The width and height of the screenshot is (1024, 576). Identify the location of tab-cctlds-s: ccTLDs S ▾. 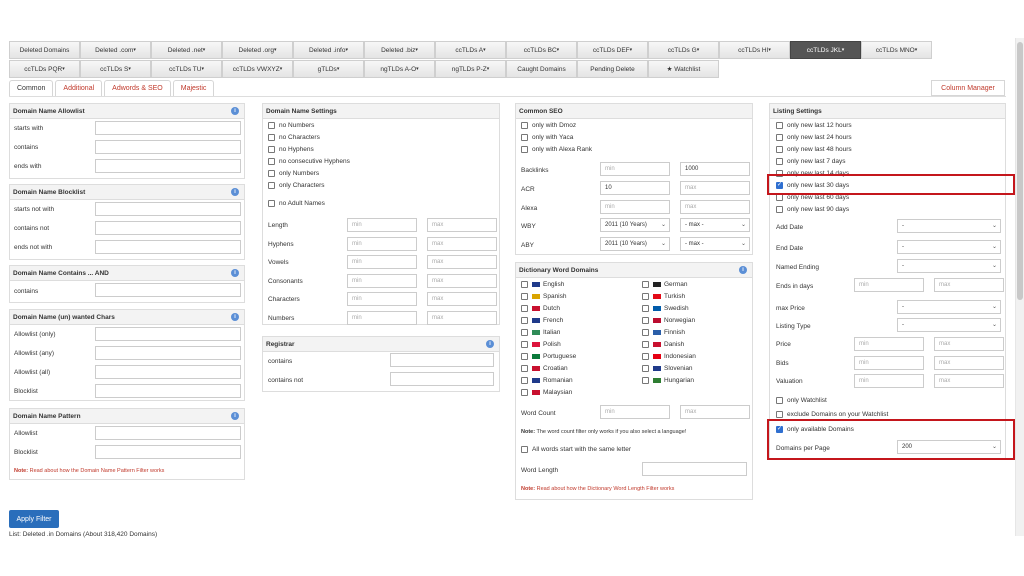
(115, 69).